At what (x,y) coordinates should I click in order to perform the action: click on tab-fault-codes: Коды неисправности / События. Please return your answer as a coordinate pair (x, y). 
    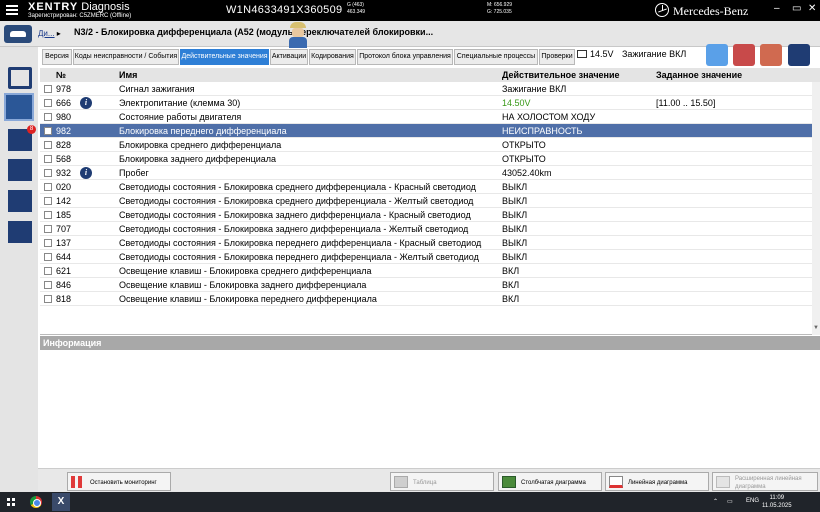
    Looking at the image, I should click on (126, 57).